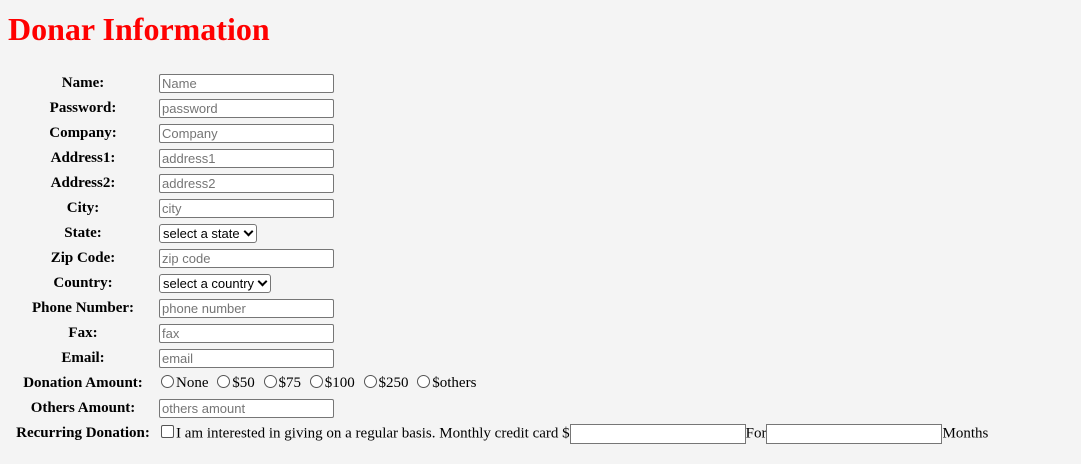 The width and height of the screenshot is (1081, 464). What do you see at coordinates (83, 83) in the screenshot?
I see `name-label: Name:` at bounding box center [83, 83].